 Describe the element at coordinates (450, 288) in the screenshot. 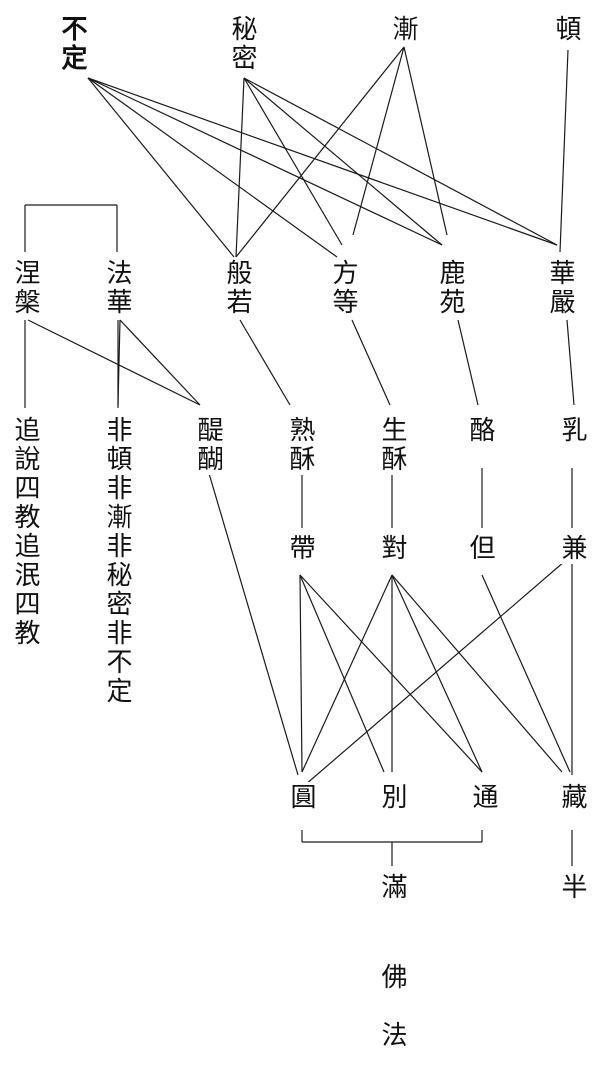

I see `node-luyuan: 鹿苑` at that location.